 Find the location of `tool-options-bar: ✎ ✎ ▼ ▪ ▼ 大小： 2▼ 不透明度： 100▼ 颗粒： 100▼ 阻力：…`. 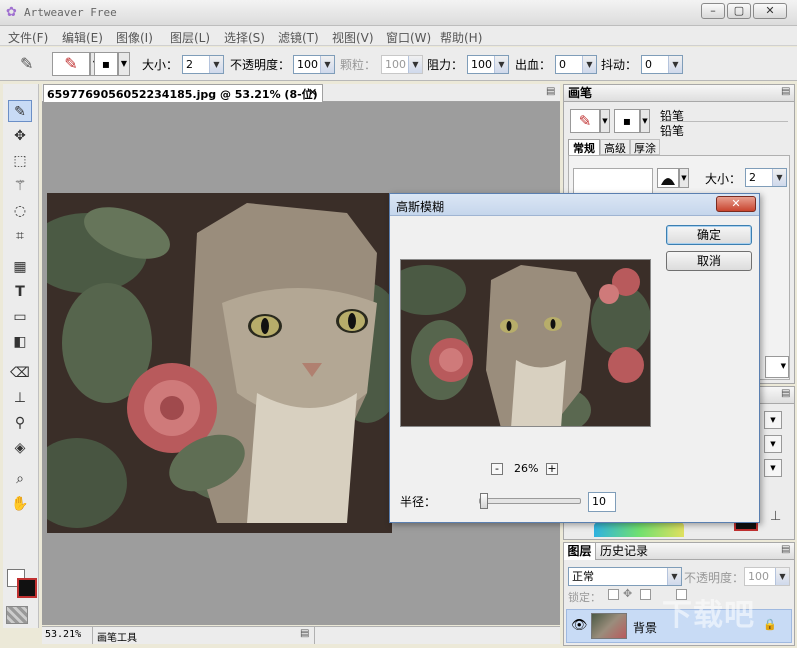

tool-options-bar: ✎ ✎ ▼ ▪ ▼ 大小： 2▼ 不透明度： 100▼ 颗粒： 100▼ 阻力：… is located at coordinates (398, 64).